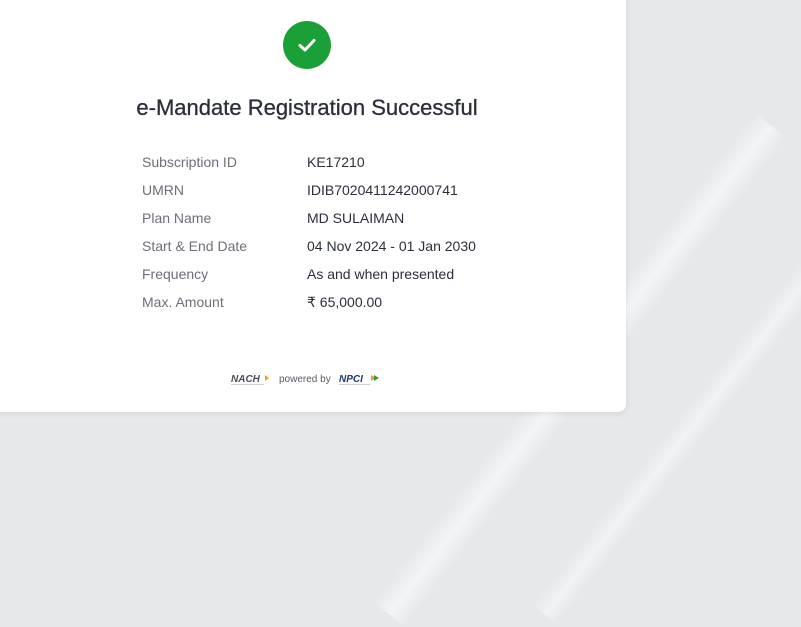 This screenshot has width=801, height=627. Describe the element at coordinates (382, 190) in the screenshot. I see `detail-value: IDIB7020411242000741` at that location.